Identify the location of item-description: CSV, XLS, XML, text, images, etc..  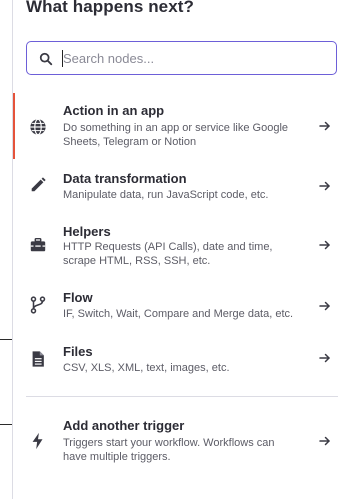
(146, 368).